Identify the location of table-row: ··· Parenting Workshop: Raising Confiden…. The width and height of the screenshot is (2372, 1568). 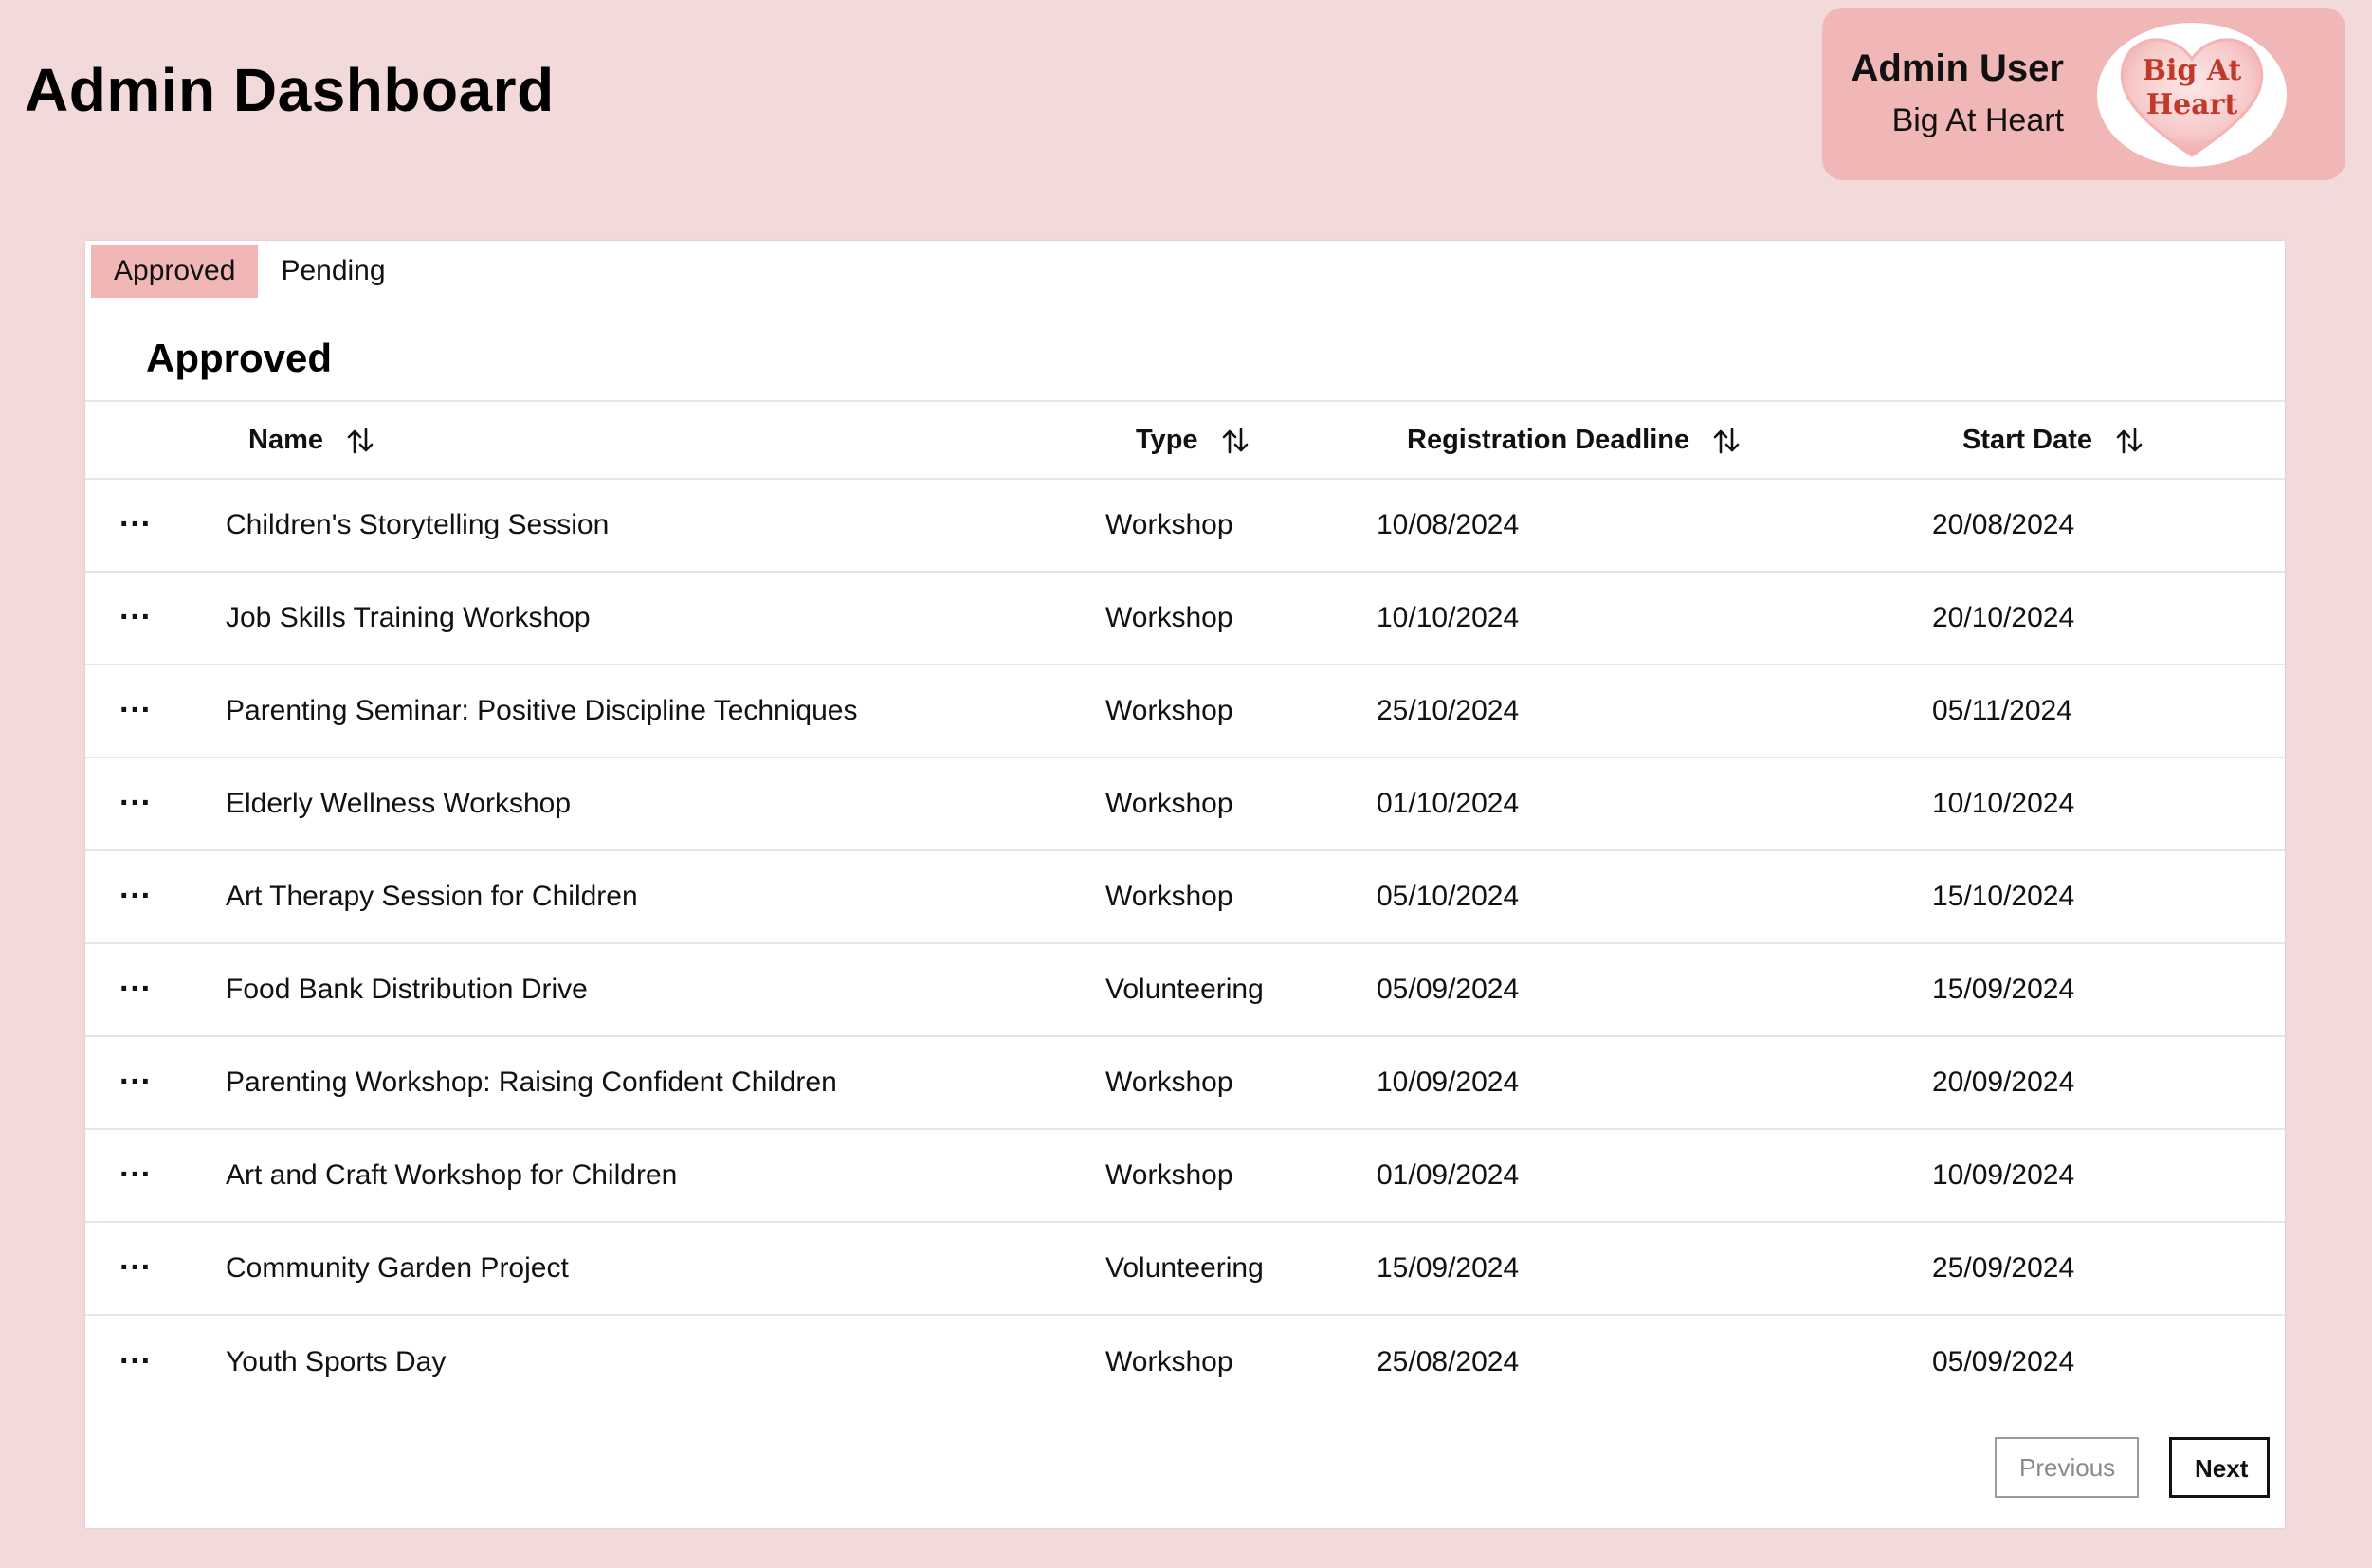
(1185, 1083).